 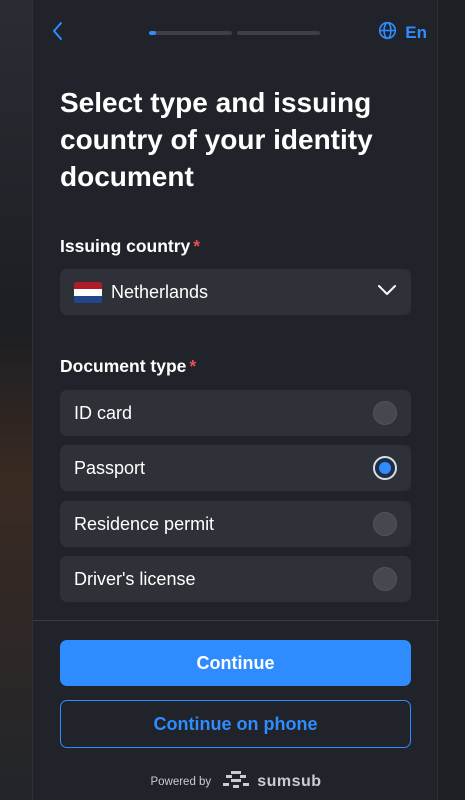 What do you see at coordinates (88, 292) in the screenshot?
I see `netherlands-flag-icon` at bounding box center [88, 292].